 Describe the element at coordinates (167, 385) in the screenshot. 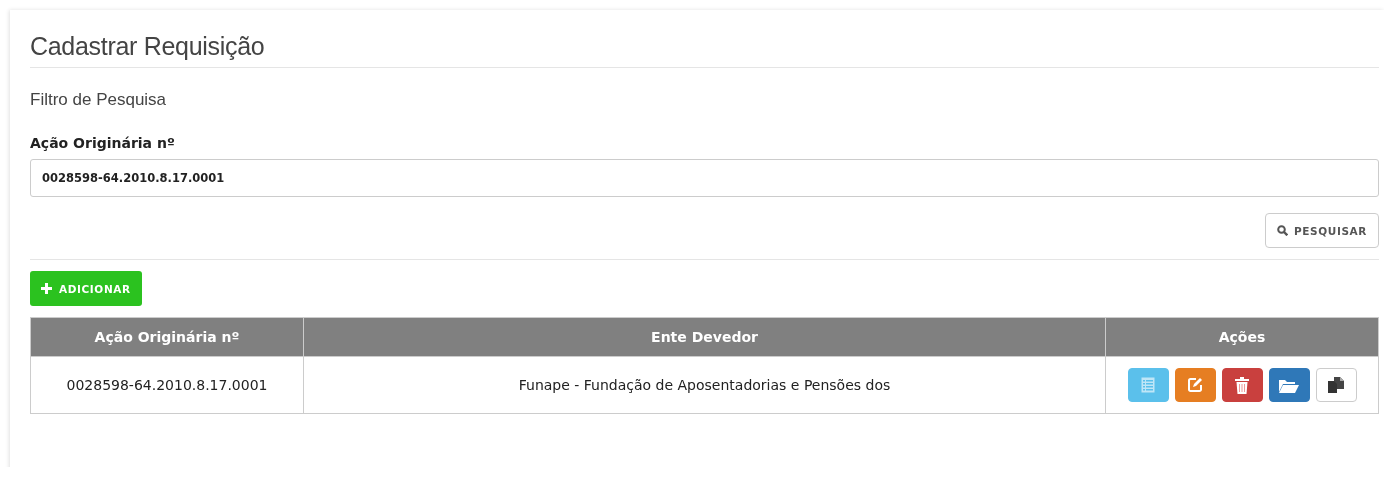

I see `table-cell: 0028598-64.2010.8.17.0001` at that location.